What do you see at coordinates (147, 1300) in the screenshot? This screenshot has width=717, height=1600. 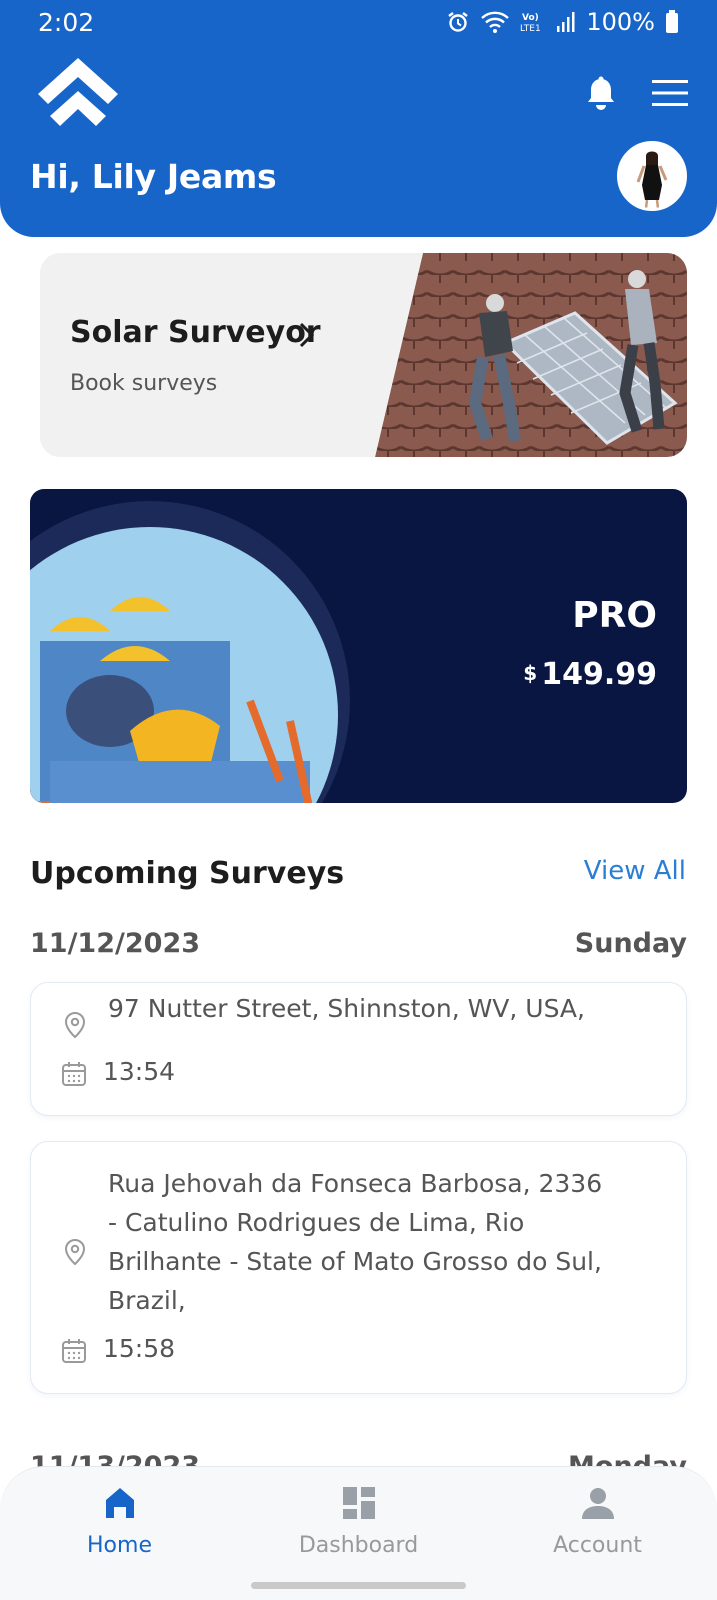 I see `address-line: Brazil,` at bounding box center [147, 1300].